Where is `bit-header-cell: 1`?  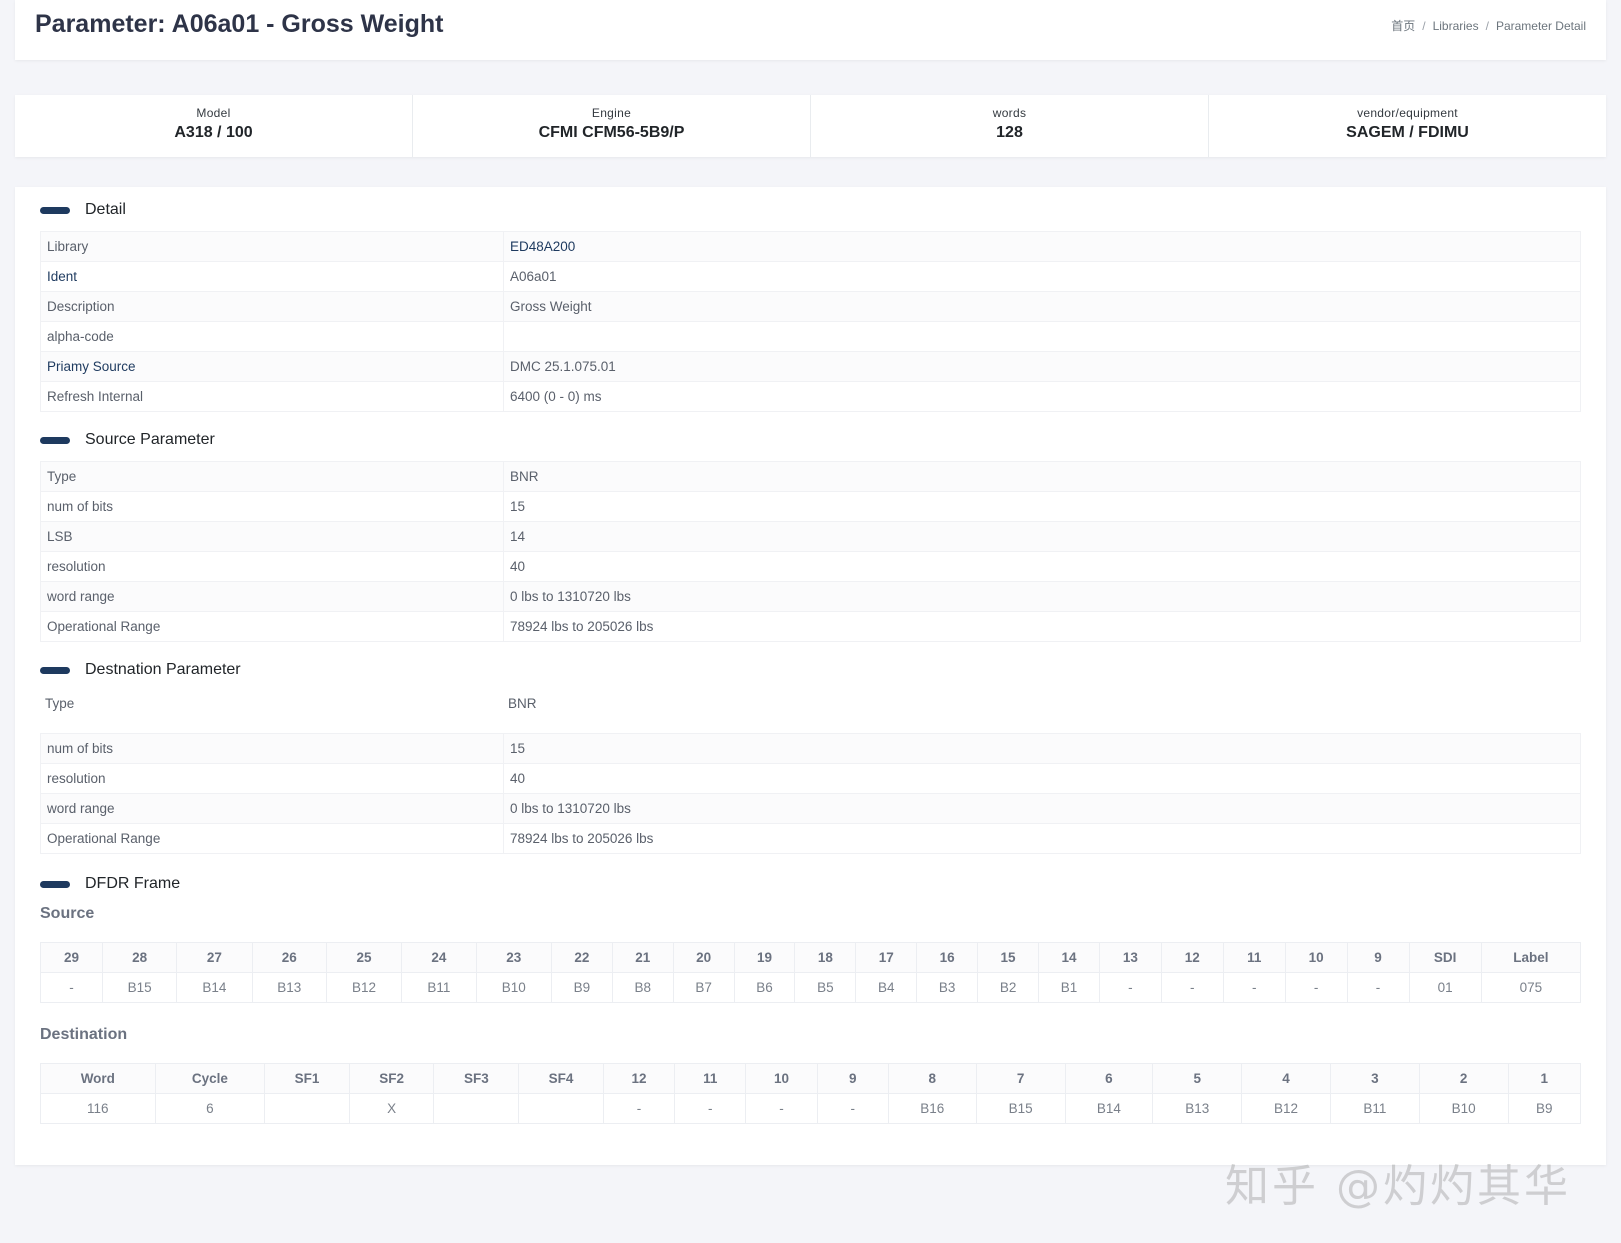 bit-header-cell: 1 is located at coordinates (1544, 1078).